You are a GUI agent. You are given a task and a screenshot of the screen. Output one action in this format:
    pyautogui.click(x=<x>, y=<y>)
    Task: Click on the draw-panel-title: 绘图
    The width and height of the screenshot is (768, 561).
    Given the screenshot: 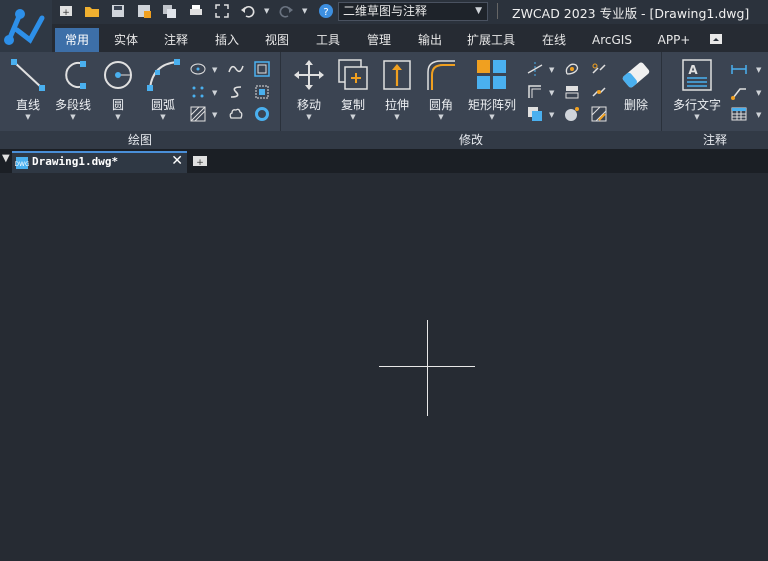 What is the action you would take?
    pyautogui.click(x=140, y=140)
    